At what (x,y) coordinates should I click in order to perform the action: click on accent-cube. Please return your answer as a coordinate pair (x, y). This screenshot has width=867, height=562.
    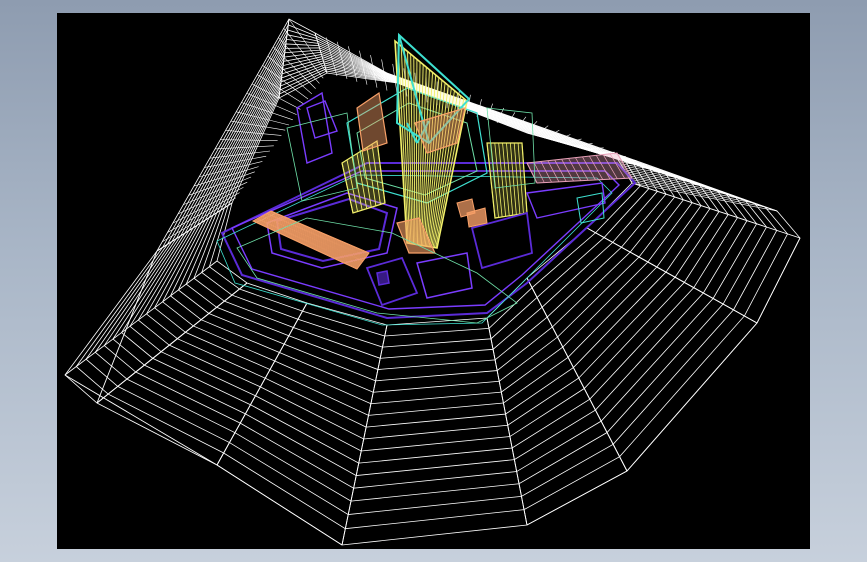
    Looking at the image, I should click on (383, 278).